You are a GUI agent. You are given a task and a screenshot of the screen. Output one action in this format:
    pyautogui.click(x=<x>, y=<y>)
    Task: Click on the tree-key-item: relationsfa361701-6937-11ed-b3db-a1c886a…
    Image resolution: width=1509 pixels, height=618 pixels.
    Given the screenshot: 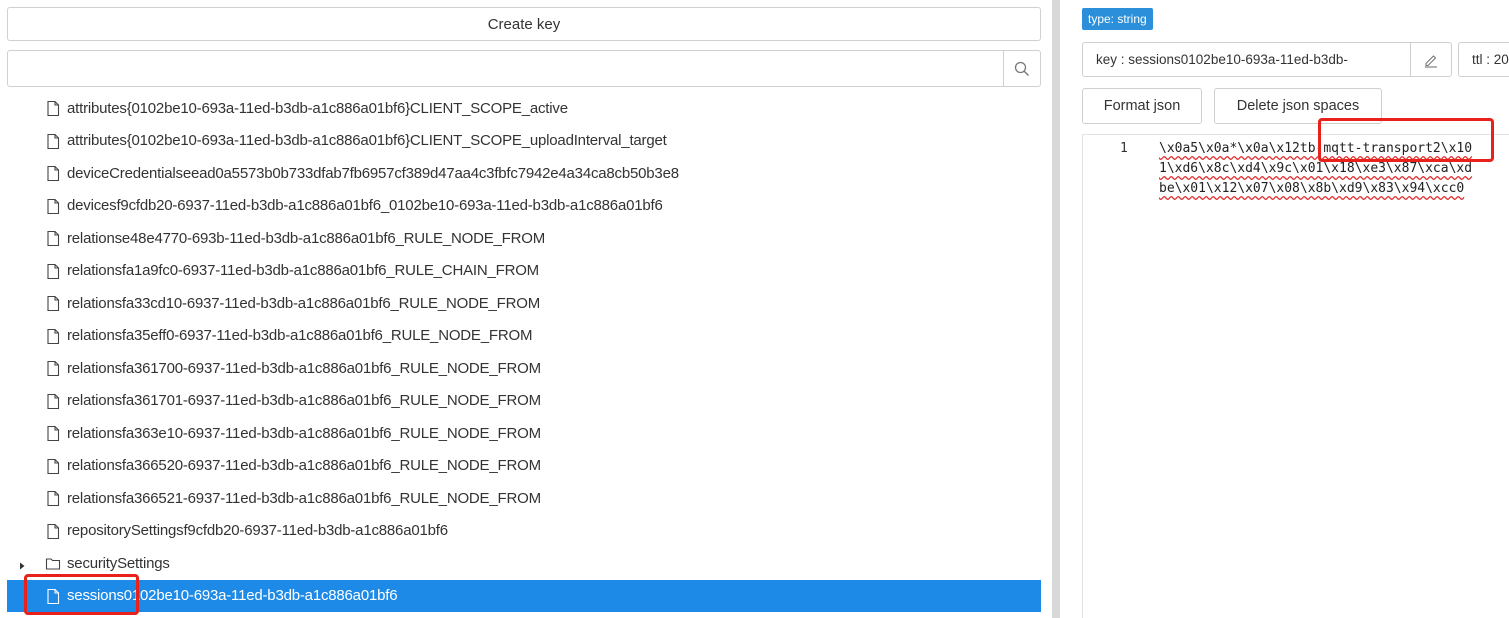 What is the action you would take?
    pyautogui.click(x=522, y=401)
    